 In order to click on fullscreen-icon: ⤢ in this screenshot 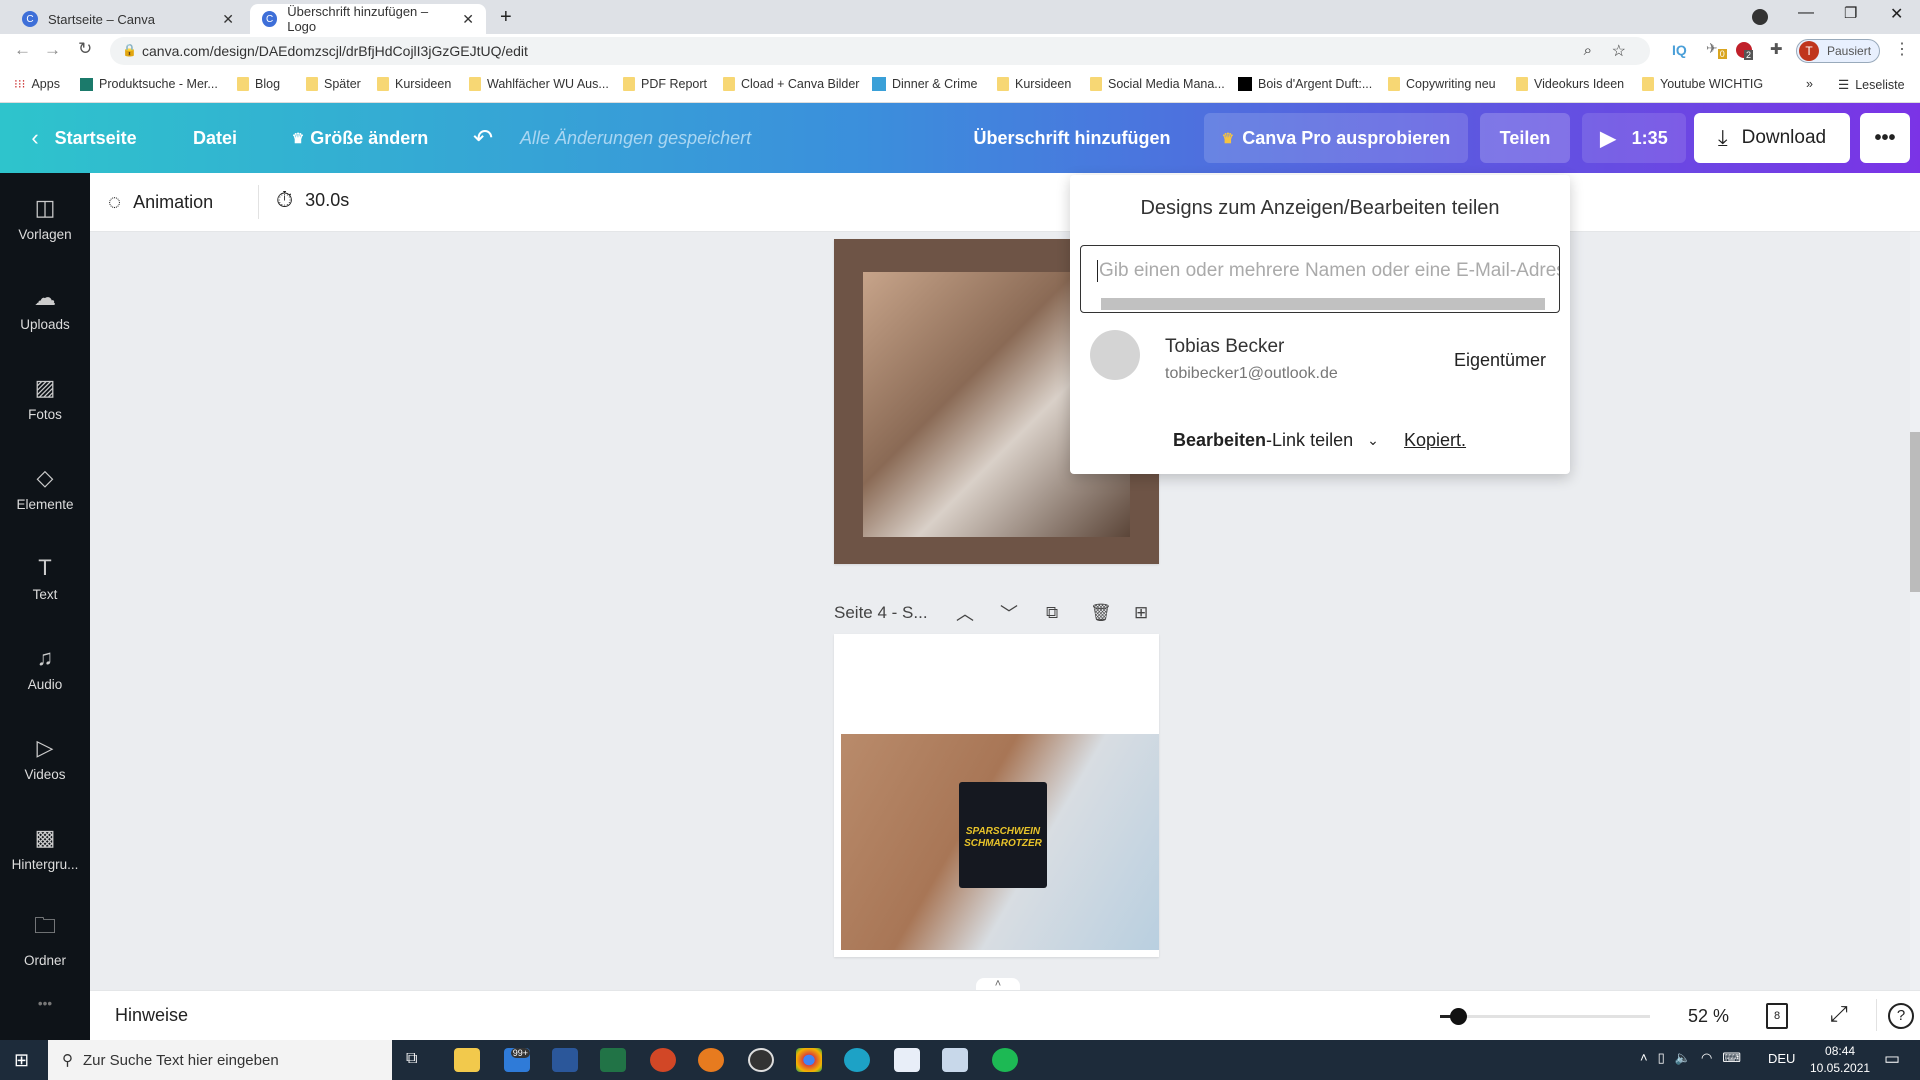, I will do `click(1839, 1014)`.